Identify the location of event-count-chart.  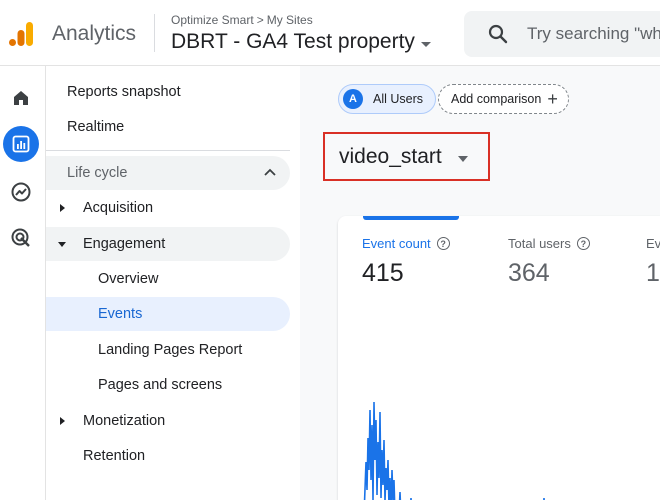
(454, 450).